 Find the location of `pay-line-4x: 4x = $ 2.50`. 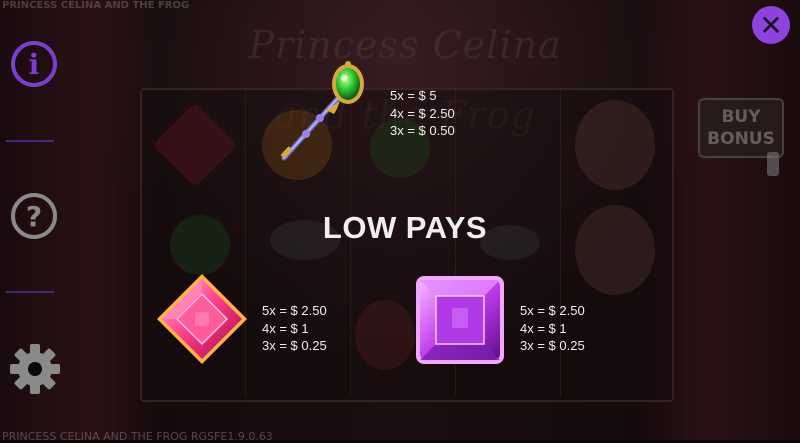

pay-line-4x: 4x = $ 2.50 is located at coordinates (422, 113).